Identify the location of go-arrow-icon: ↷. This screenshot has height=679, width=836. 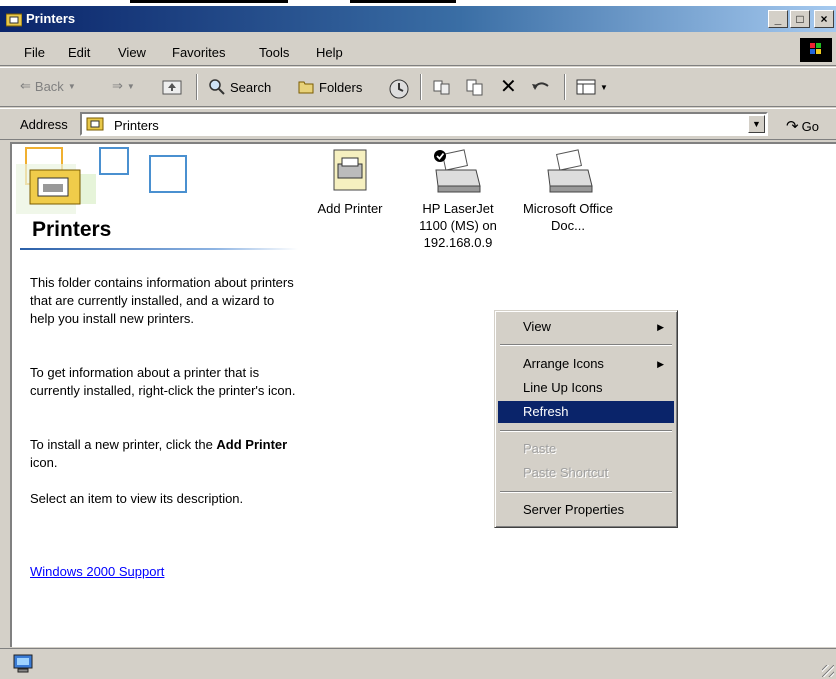
(792, 126).